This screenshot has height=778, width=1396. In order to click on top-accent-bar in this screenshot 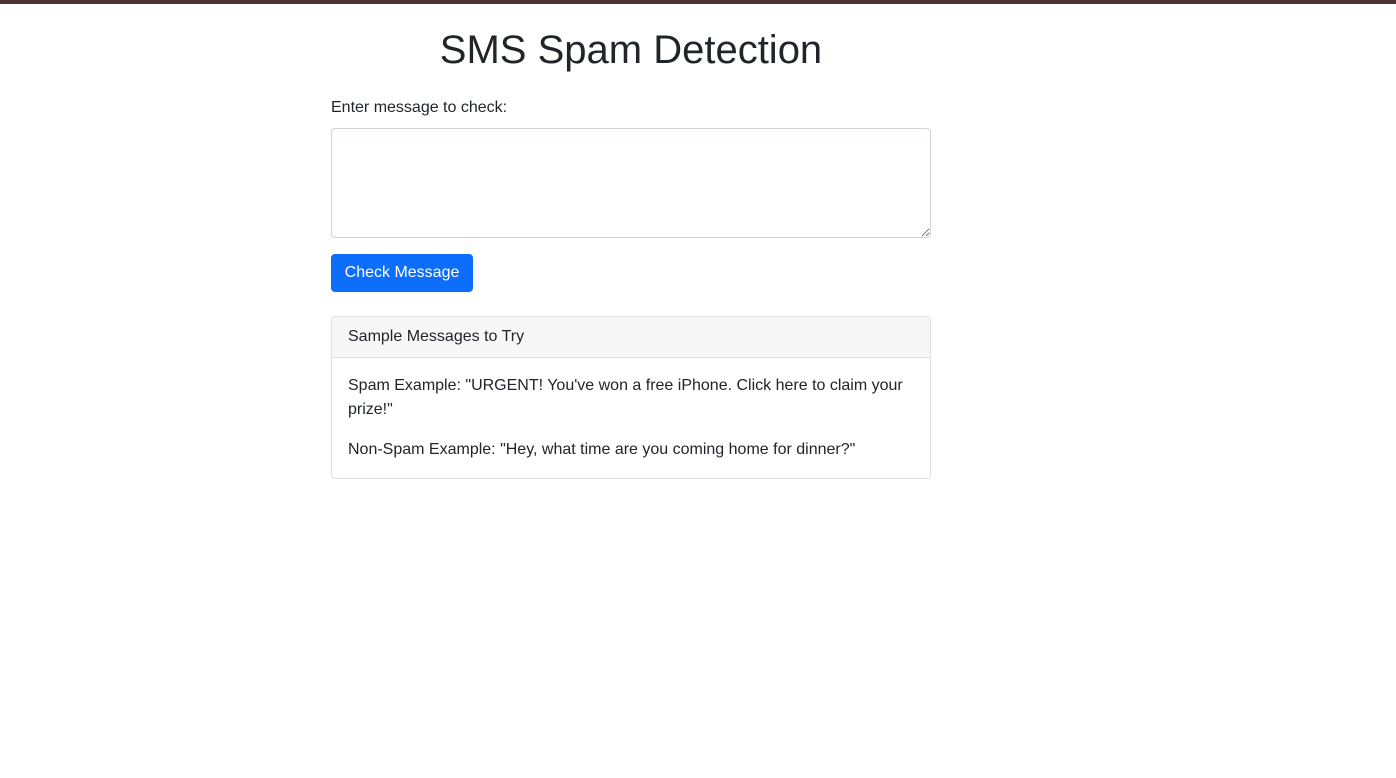, I will do `click(698, 2)`.